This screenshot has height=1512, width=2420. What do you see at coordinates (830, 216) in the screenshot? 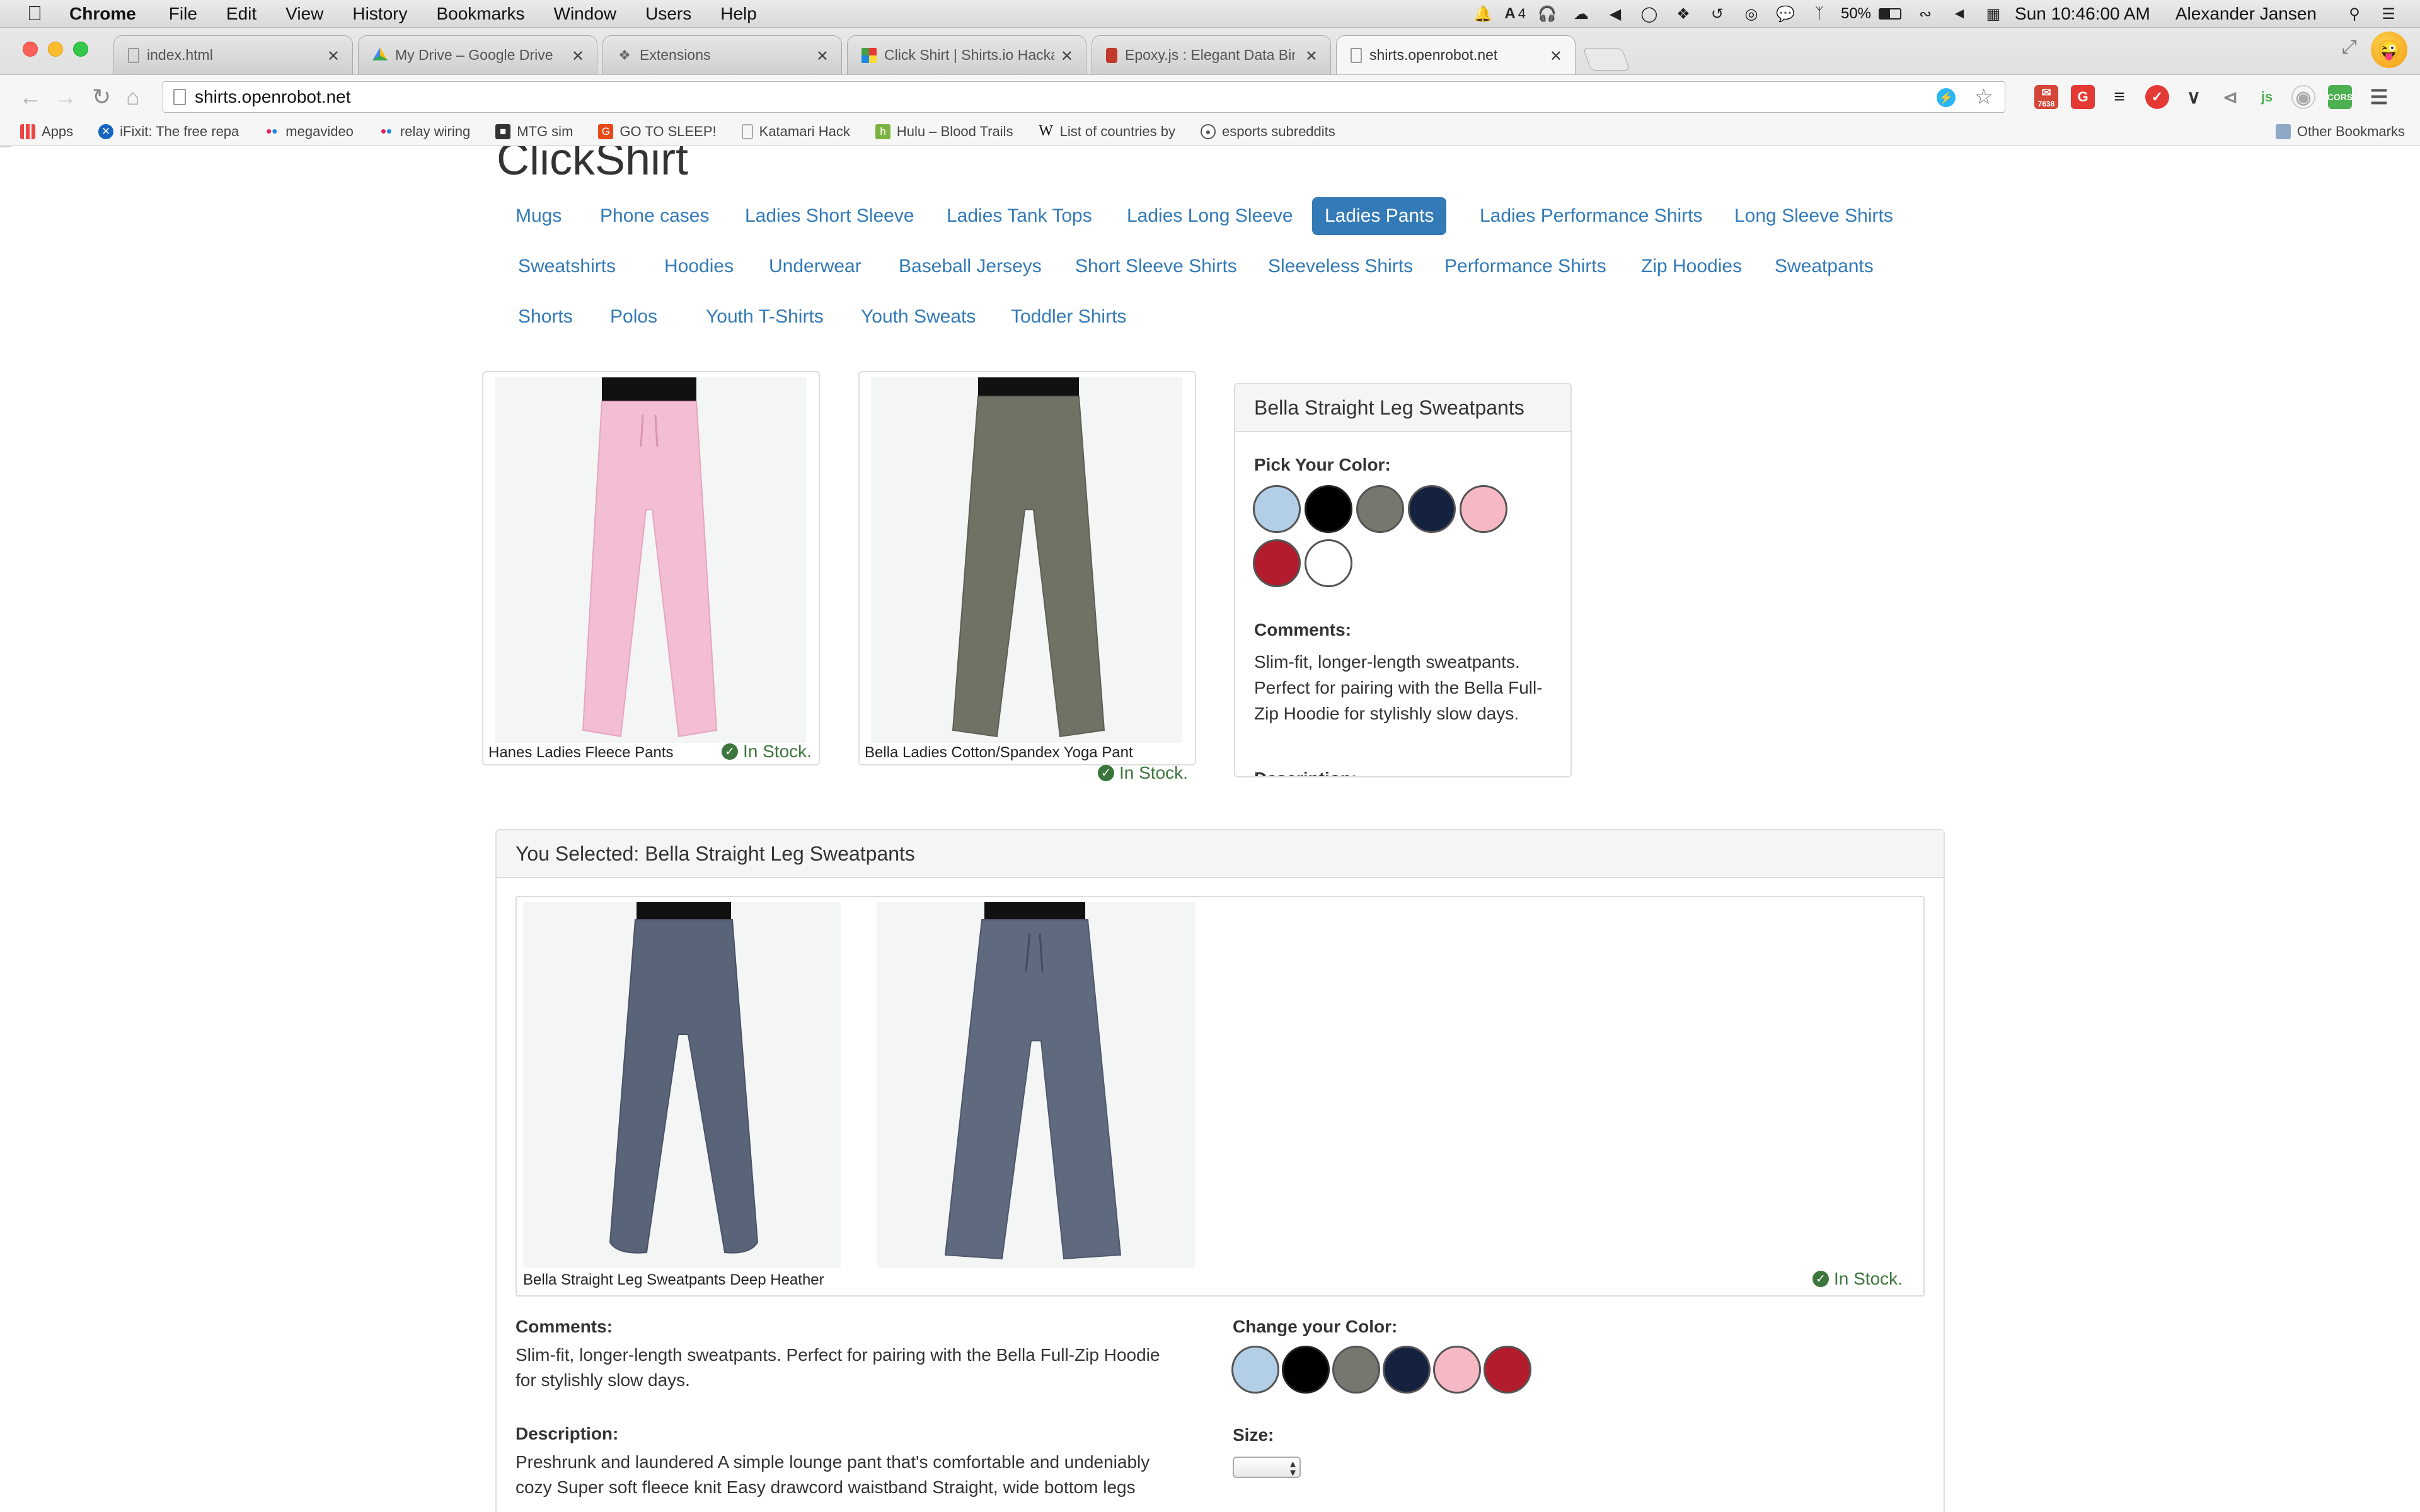
I see `category-ladies-short-sleeve: Ladies Short Sleeve` at bounding box center [830, 216].